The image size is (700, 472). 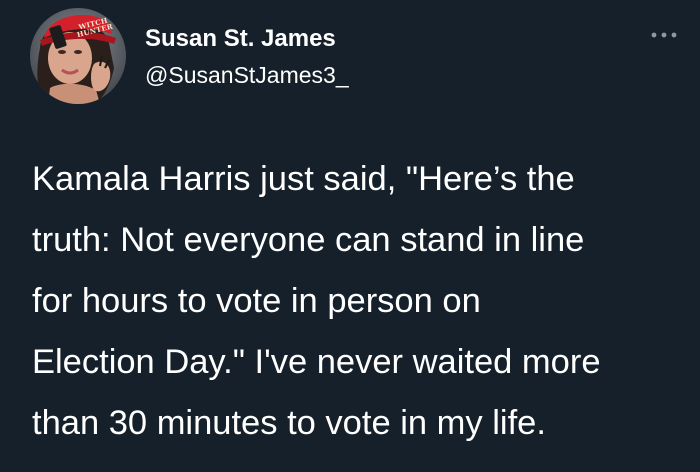 I want to click on avatar-image, so click(x=78, y=56).